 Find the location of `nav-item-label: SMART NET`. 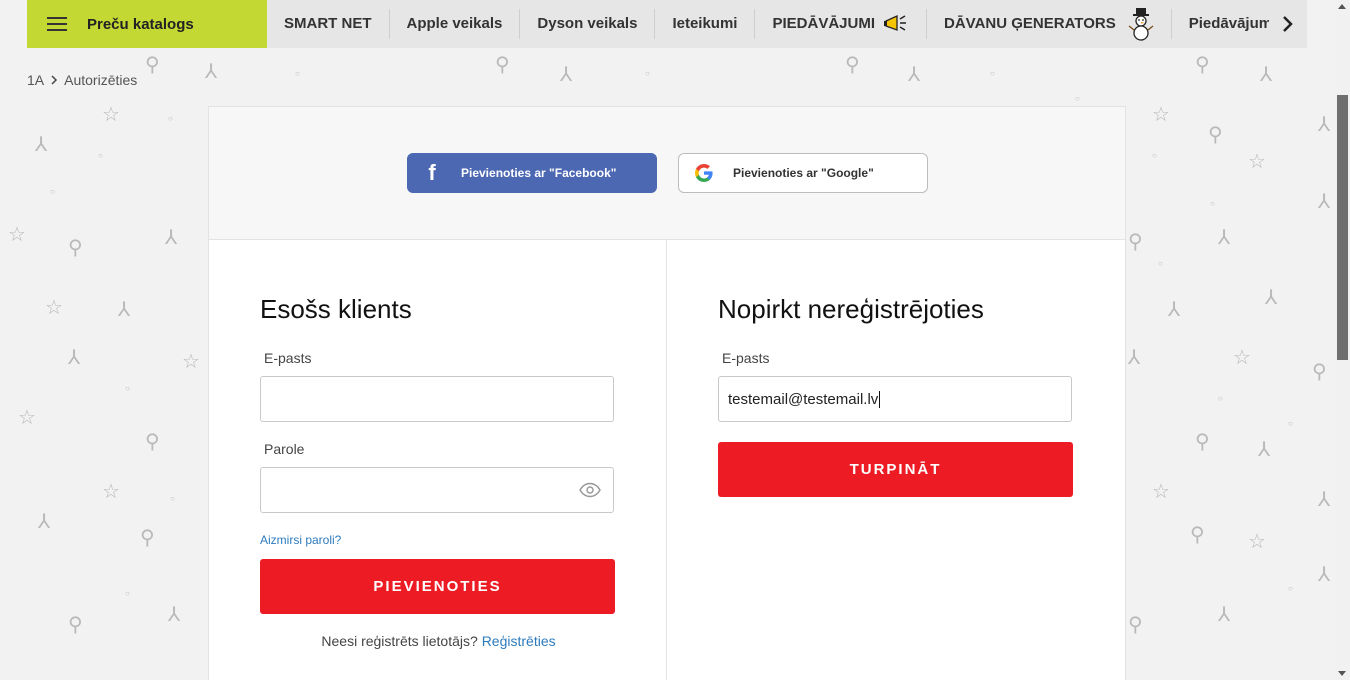

nav-item-label: SMART NET is located at coordinates (328, 23).